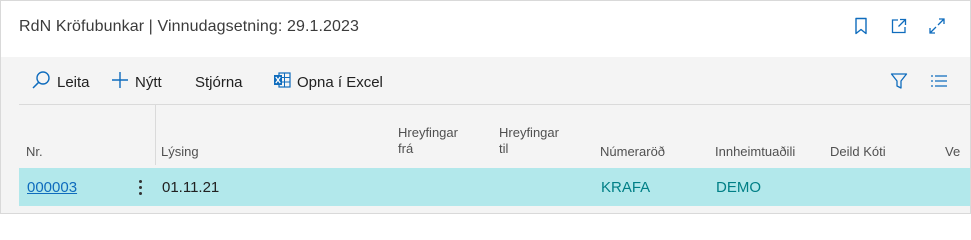  Describe the element at coordinates (191, 187) in the screenshot. I see `cell-lysing: 01.11.21` at that location.